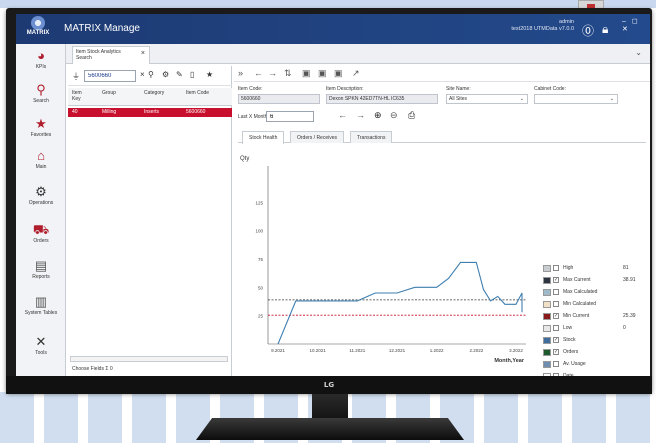  What do you see at coordinates (487, 99) in the screenshot?
I see `site-name-select: All Sites ⌄` at bounding box center [487, 99].